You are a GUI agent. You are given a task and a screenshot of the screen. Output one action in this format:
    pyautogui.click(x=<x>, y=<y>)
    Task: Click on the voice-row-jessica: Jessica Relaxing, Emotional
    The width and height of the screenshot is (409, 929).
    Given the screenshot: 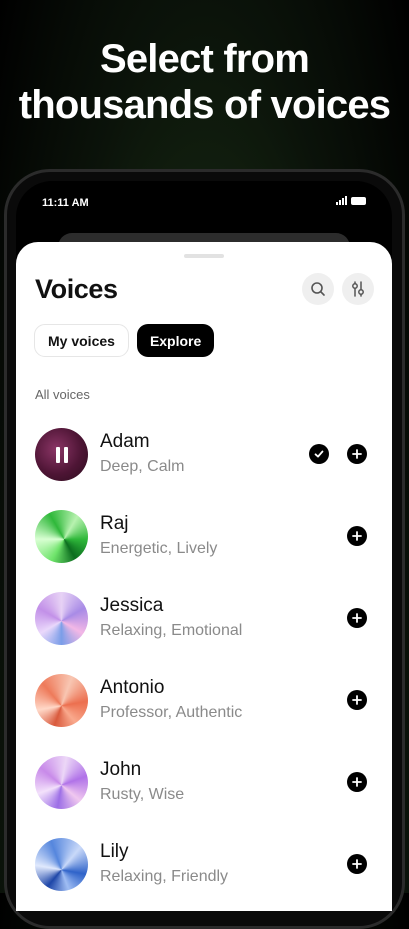 What is the action you would take?
    pyautogui.click(x=204, y=633)
    